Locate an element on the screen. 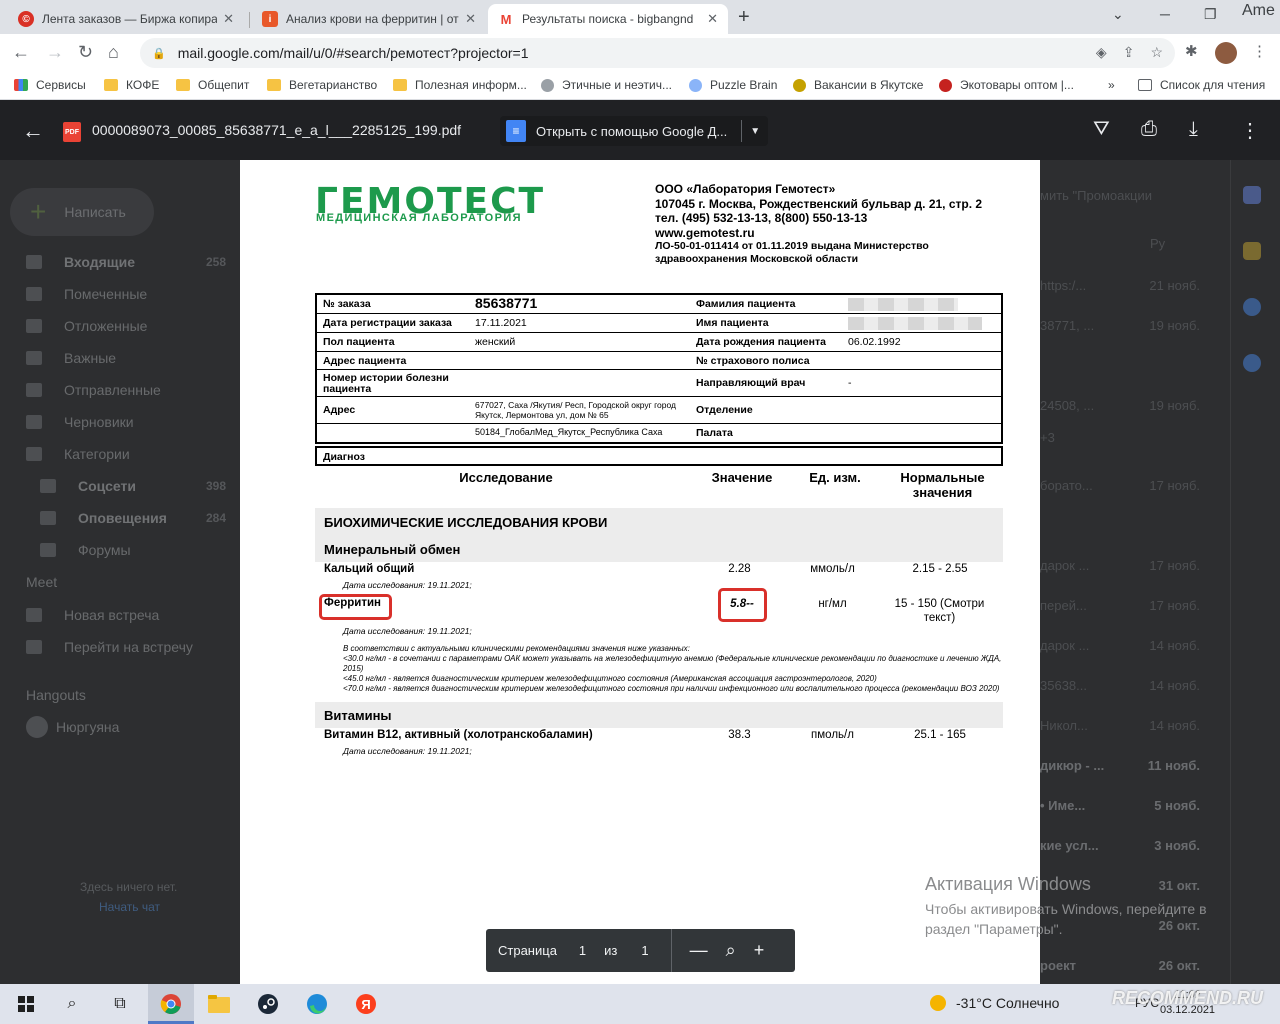  hangouts-user: Нюргуяна is located at coordinates (72, 727).